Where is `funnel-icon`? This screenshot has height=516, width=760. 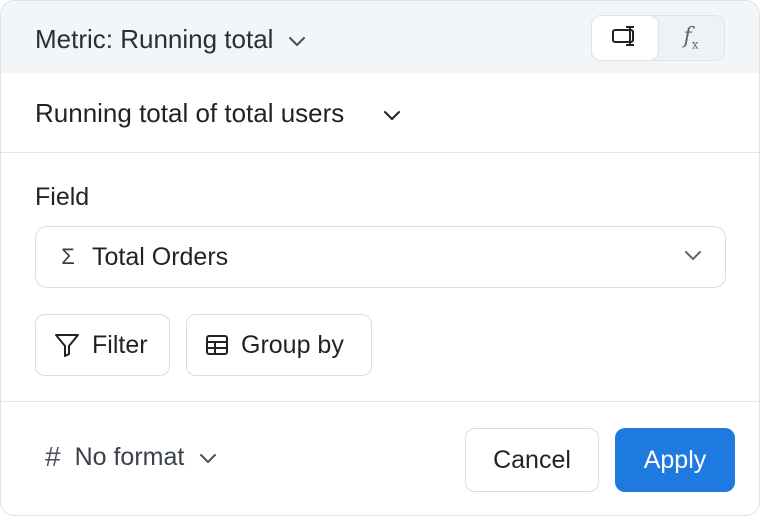 funnel-icon is located at coordinates (67, 345).